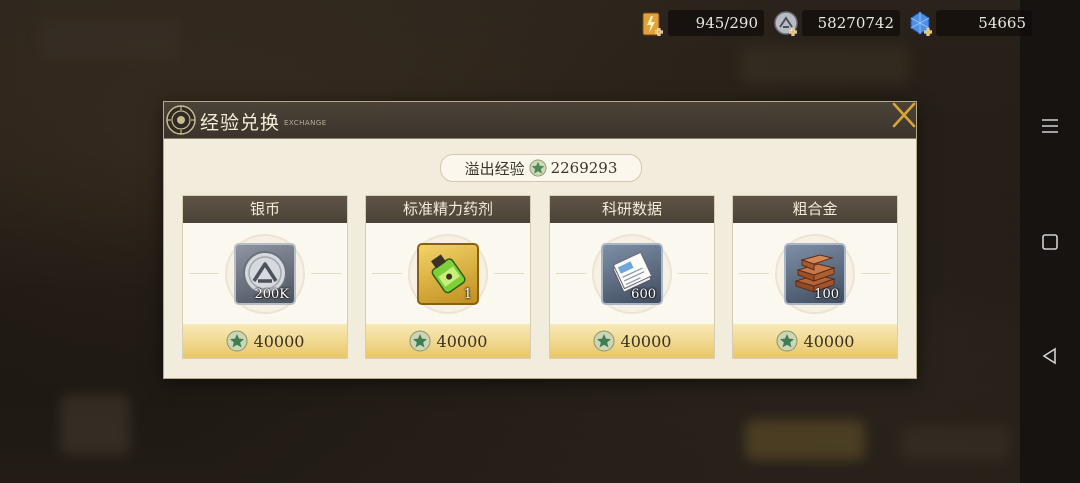 This screenshot has width=1080, height=483. What do you see at coordinates (851, 23) in the screenshot?
I see `coin-counter: 58270742` at bounding box center [851, 23].